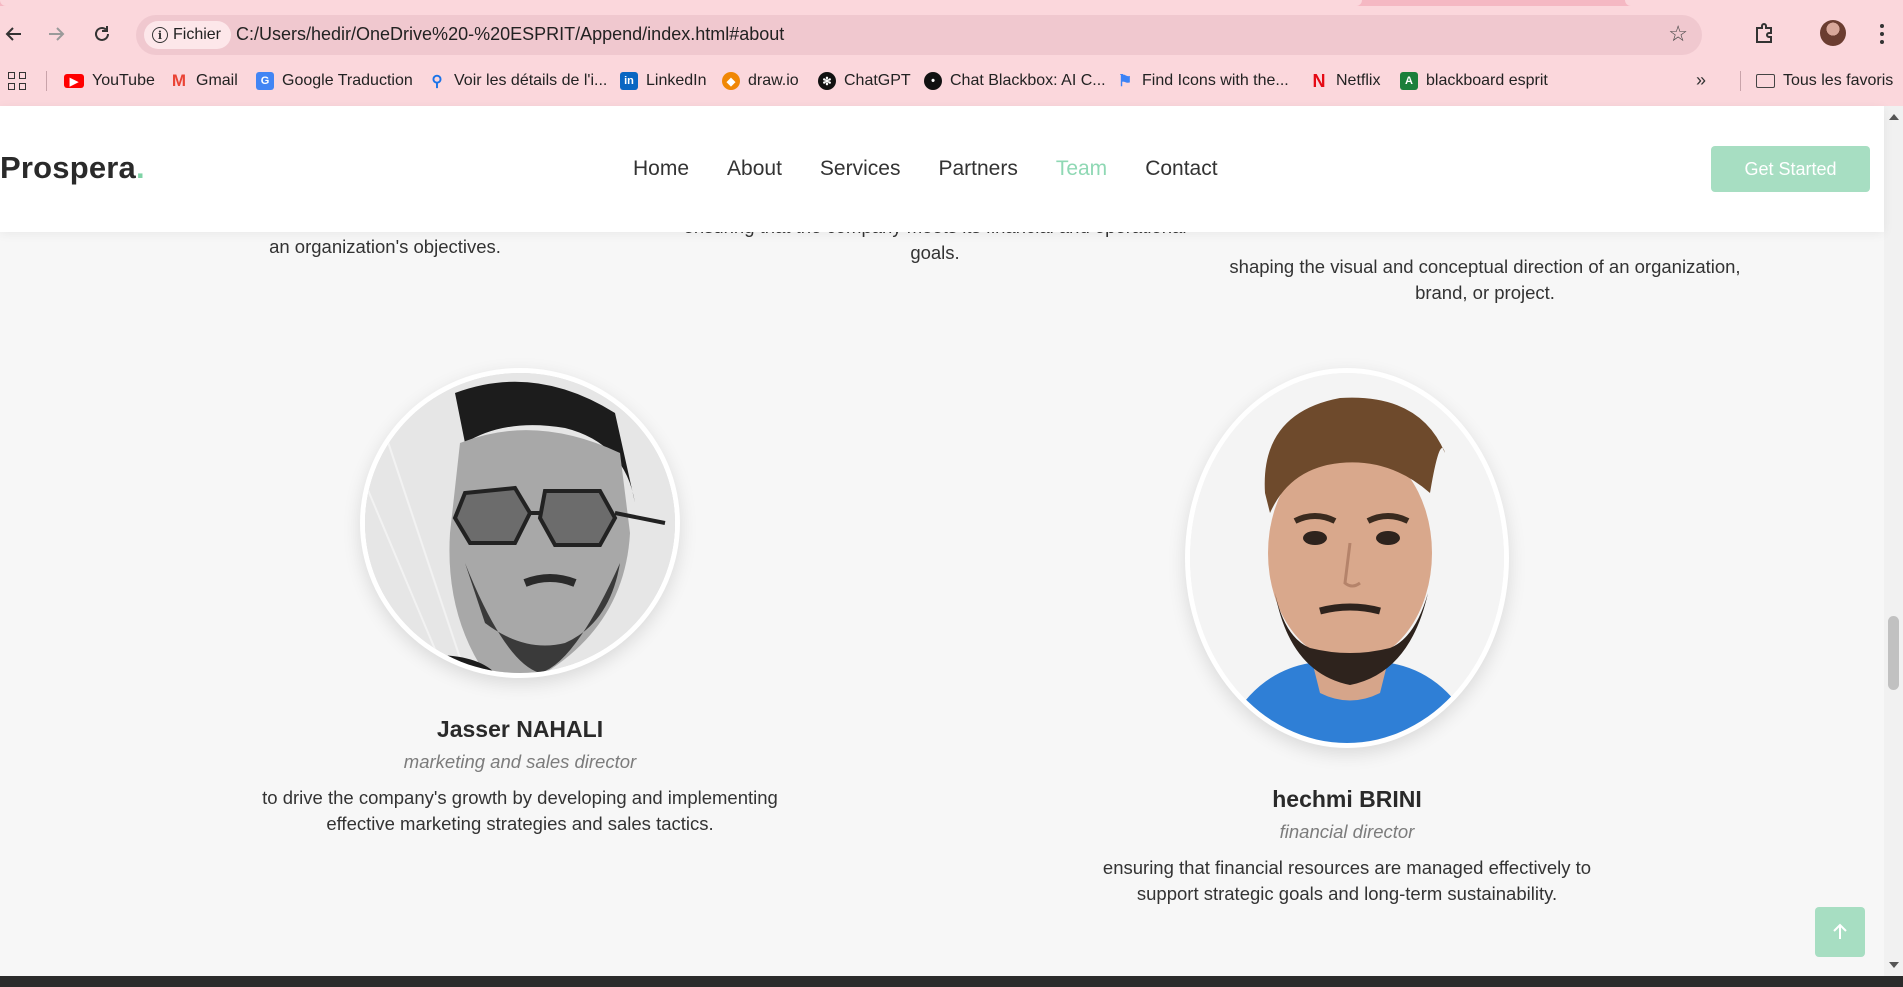  What do you see at coordinates (1347, 799) in the screenshot?
I see `member-name: hechmi BRINI` at bounding box center [1347, 799].